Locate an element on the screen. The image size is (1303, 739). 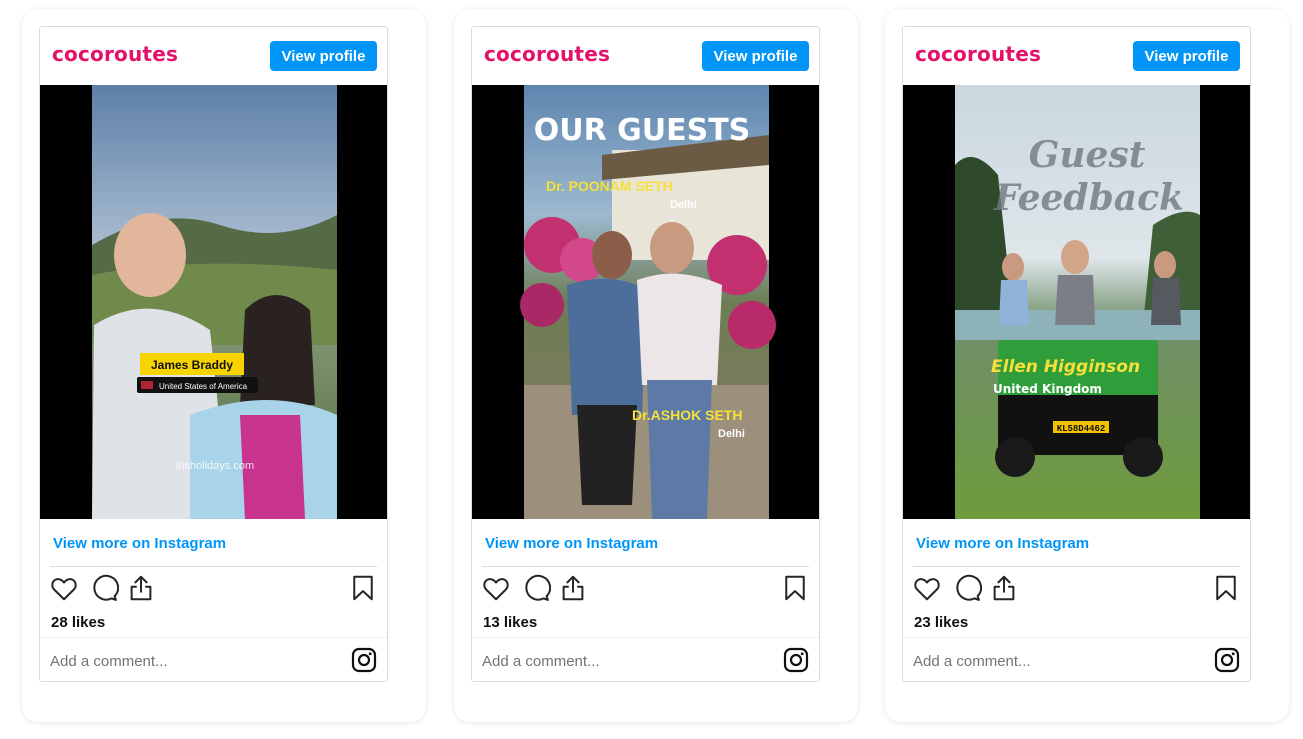
watermark-text: irisholidays.com is located at coordinates (215, 466).